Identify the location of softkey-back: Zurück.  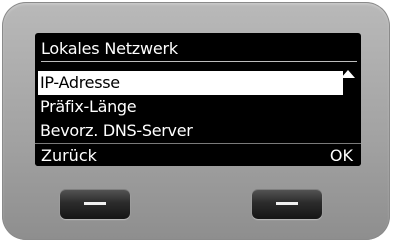
(69, 155).